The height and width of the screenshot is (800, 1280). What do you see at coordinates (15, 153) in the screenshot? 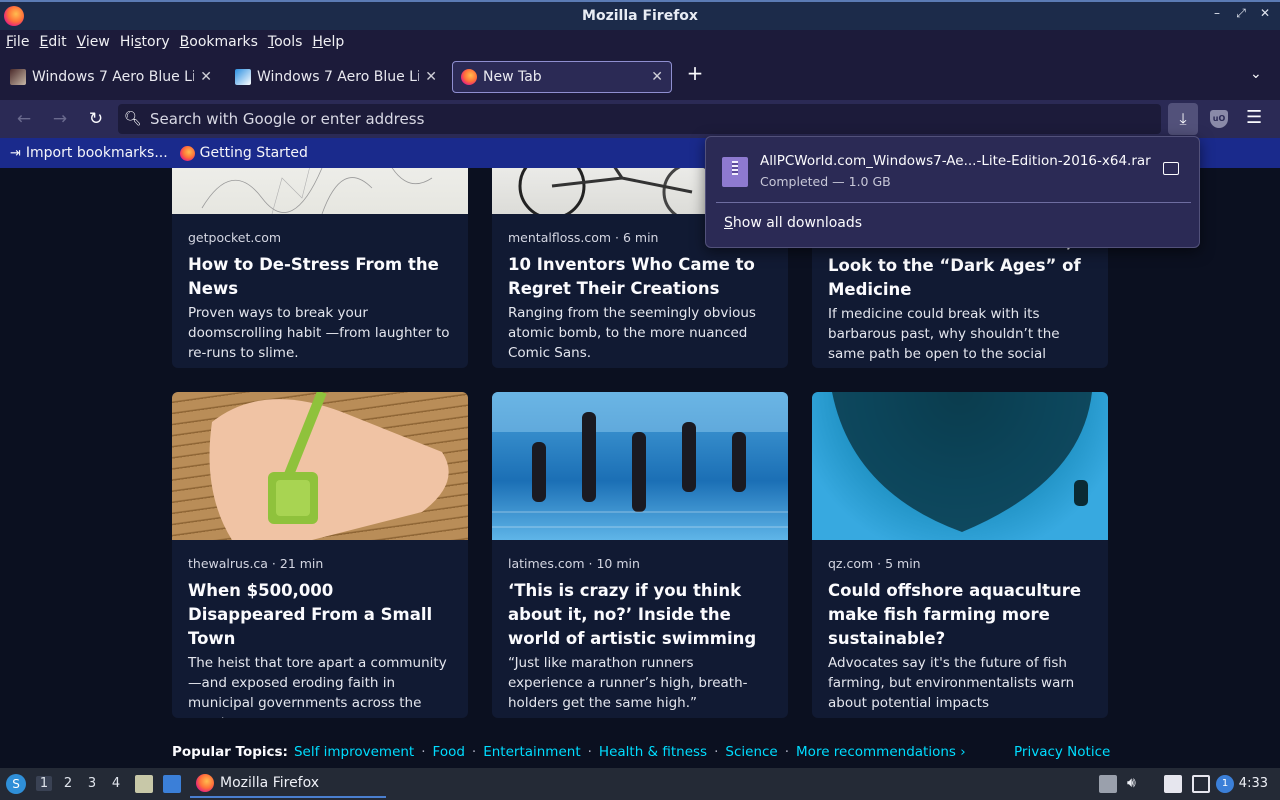
I see `import-icon: ⇥` at bounding box center [15, 153].